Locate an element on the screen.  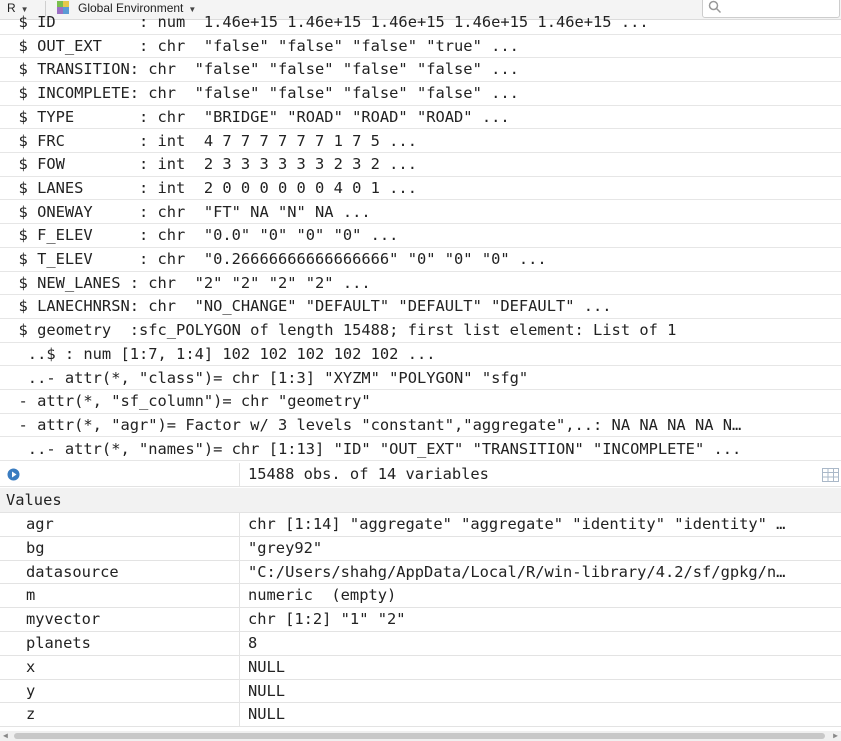
str-output-line: - attr(*, "sf_column")= chr "geometry" is located at coordinates (420, 402).